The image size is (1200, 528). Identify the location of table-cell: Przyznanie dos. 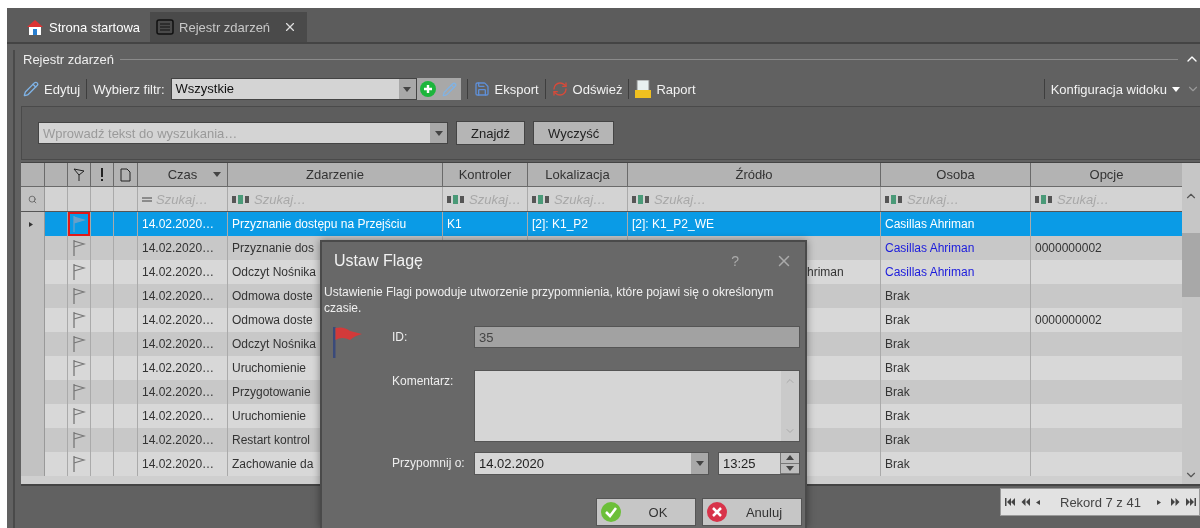
(273, 248).